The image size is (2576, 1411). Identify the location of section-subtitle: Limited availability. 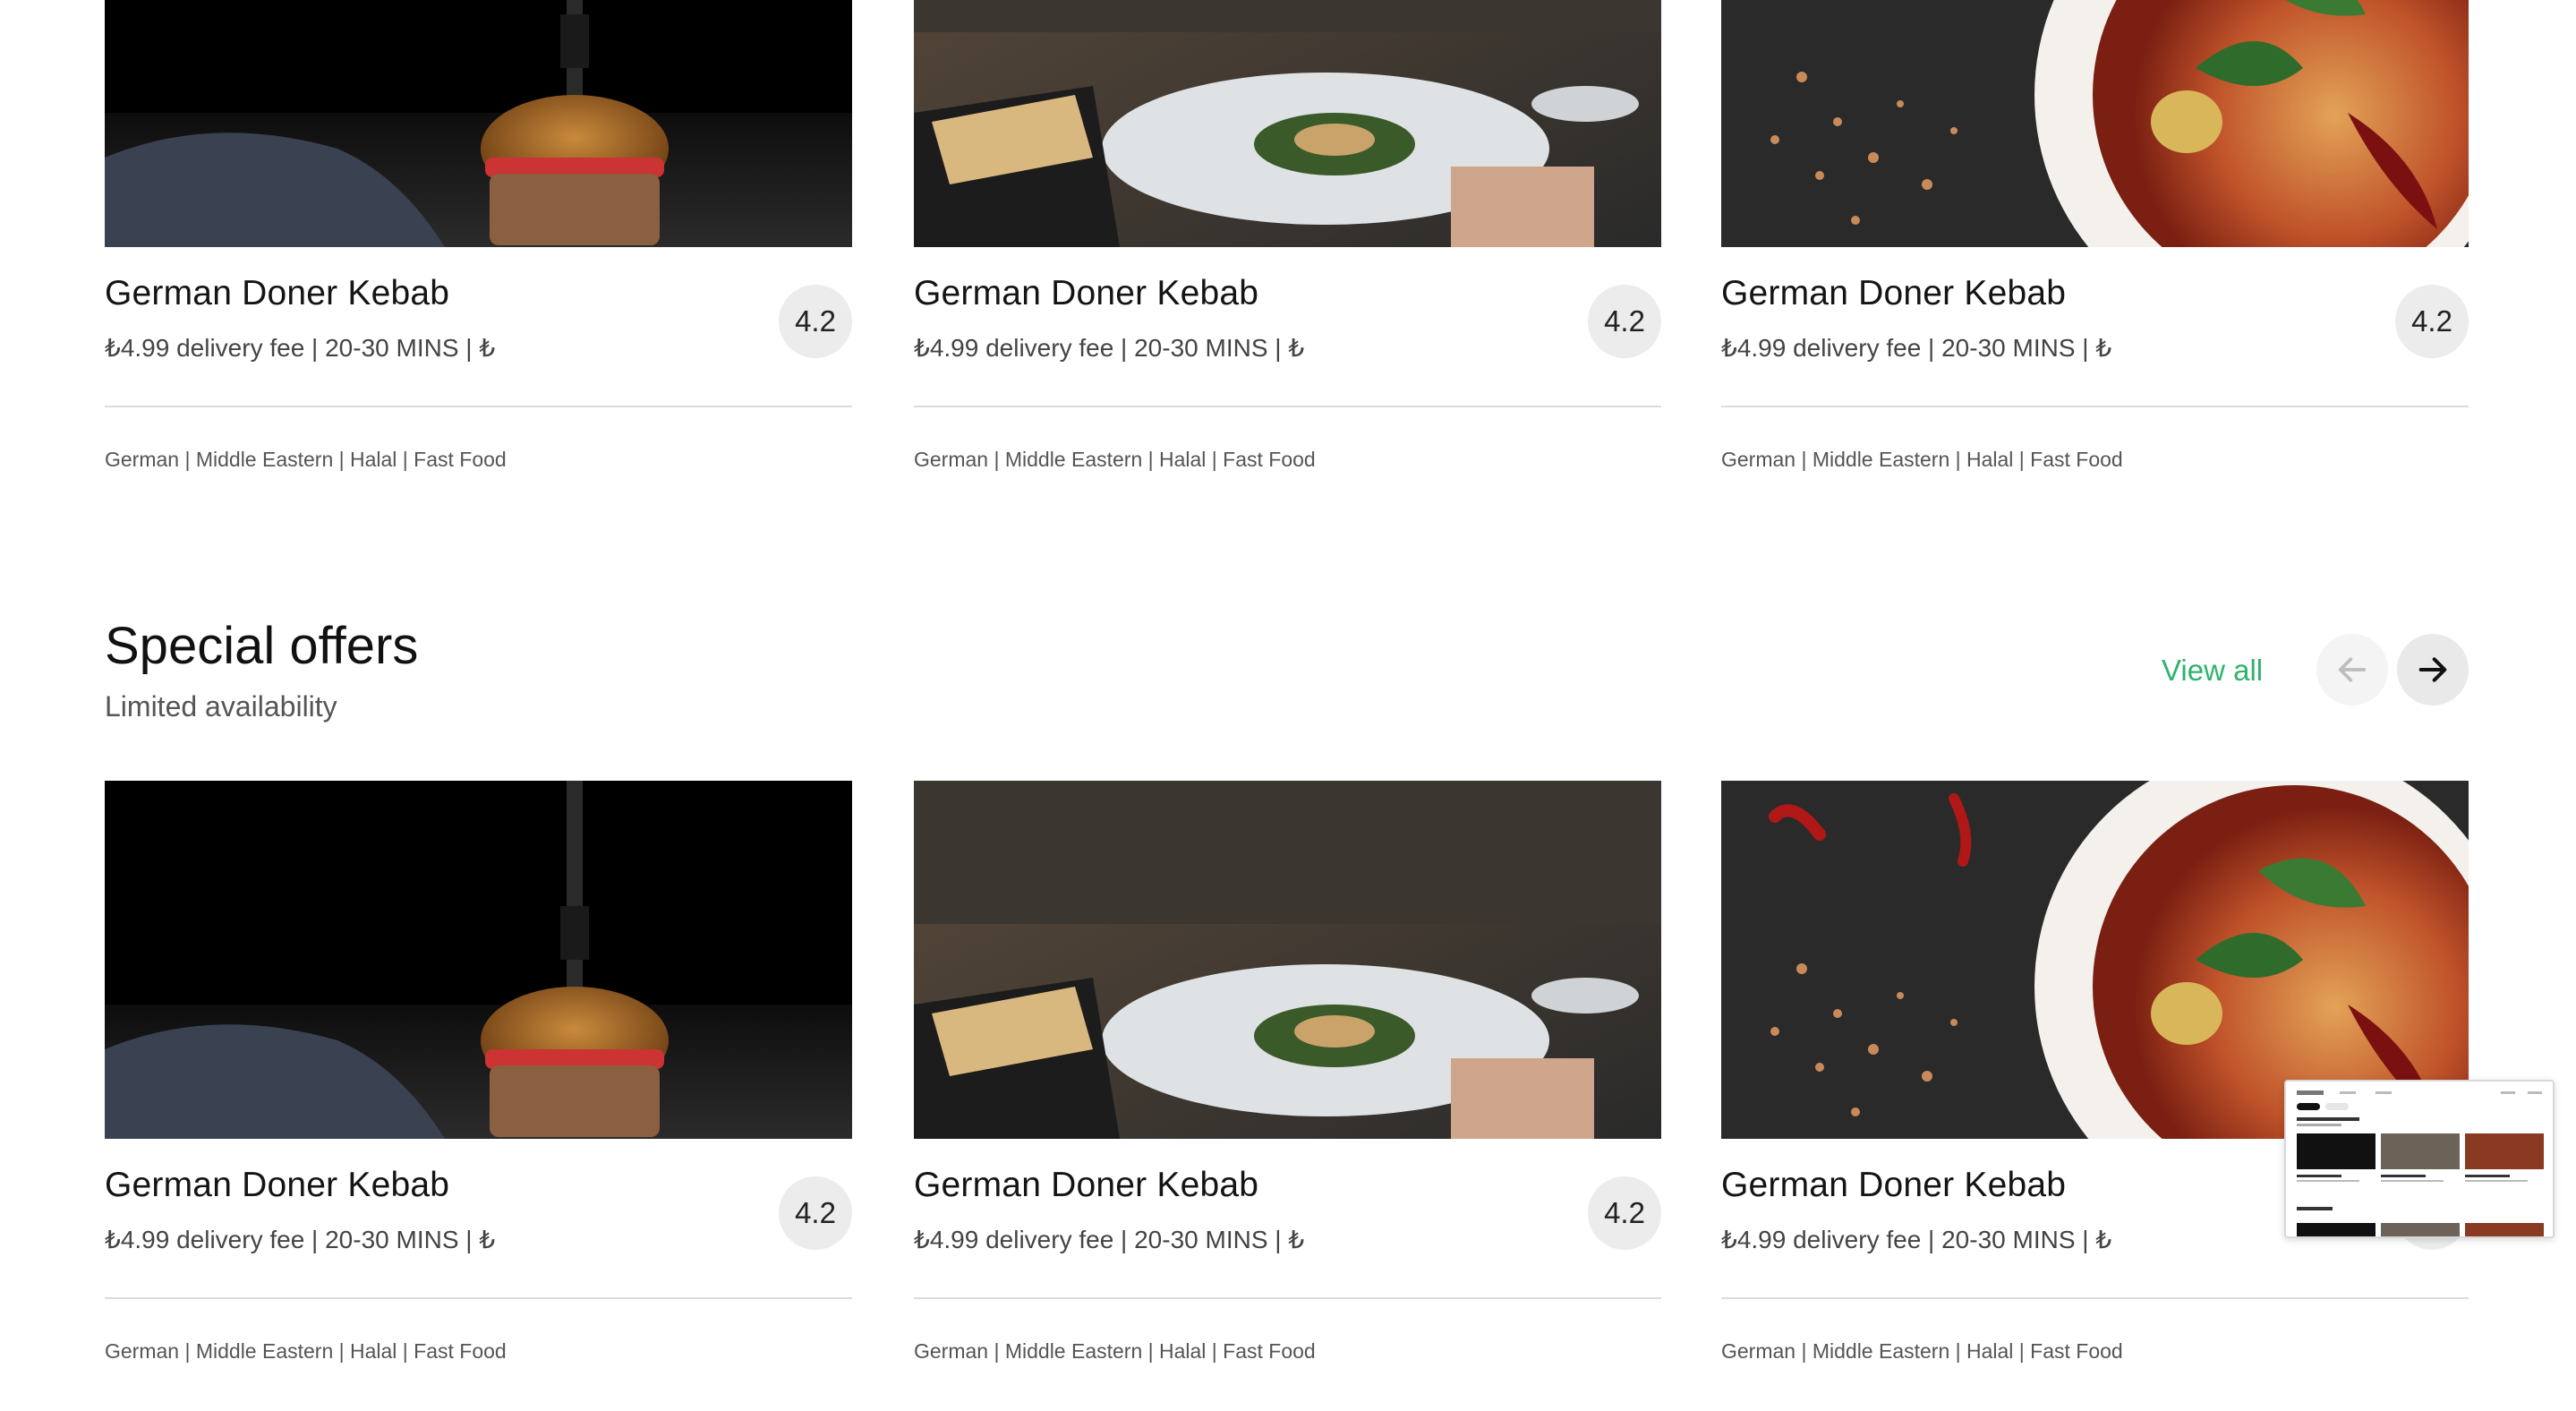
(221, 706).